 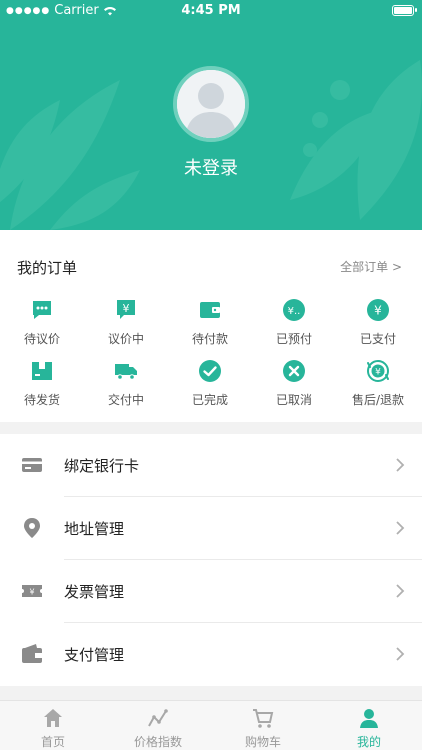 I want to click on chat-bubble-icon, so click(x=42, y=310).